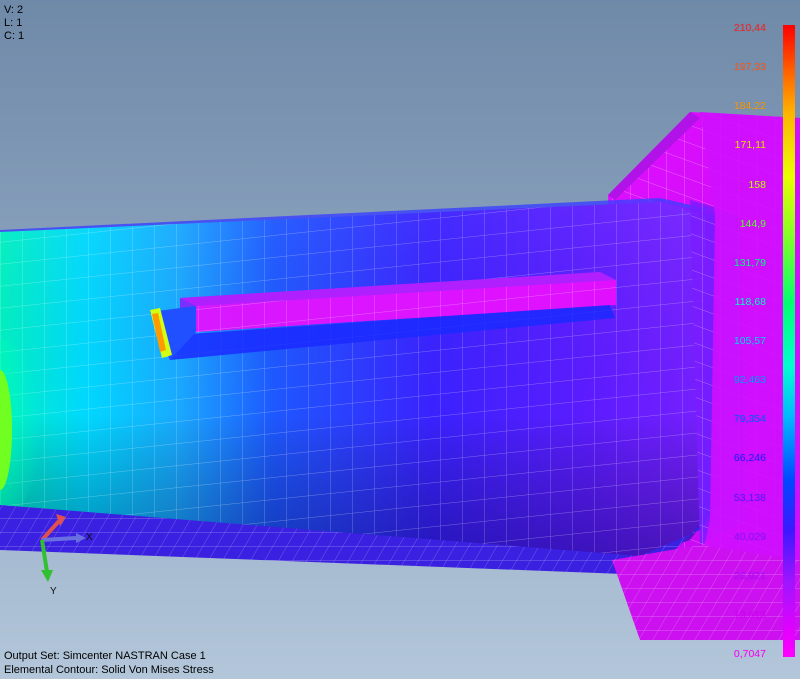 The width and height of the screenshot is (800, 679). What do you see at coordinates (749, 341) in the screenshot?
I see `legend-tick-label: 105,57` at bounding box center [749, 341].